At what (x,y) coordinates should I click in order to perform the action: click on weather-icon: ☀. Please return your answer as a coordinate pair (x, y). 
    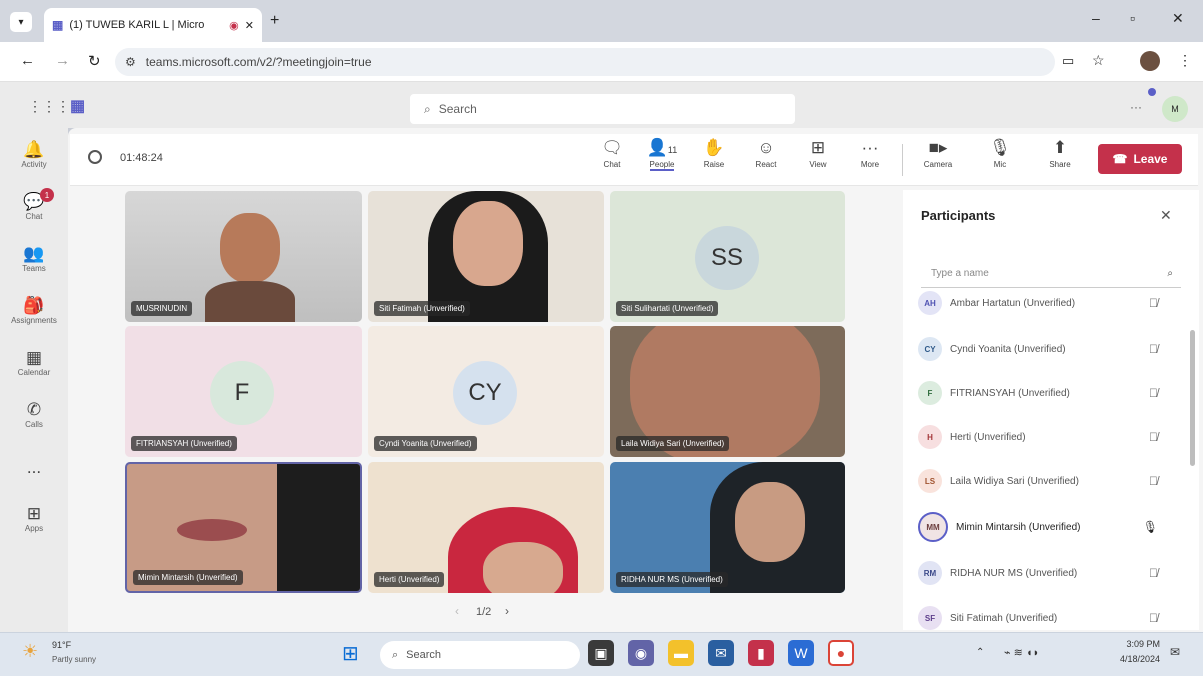
    Looking at the image, I should click on (30, 651).